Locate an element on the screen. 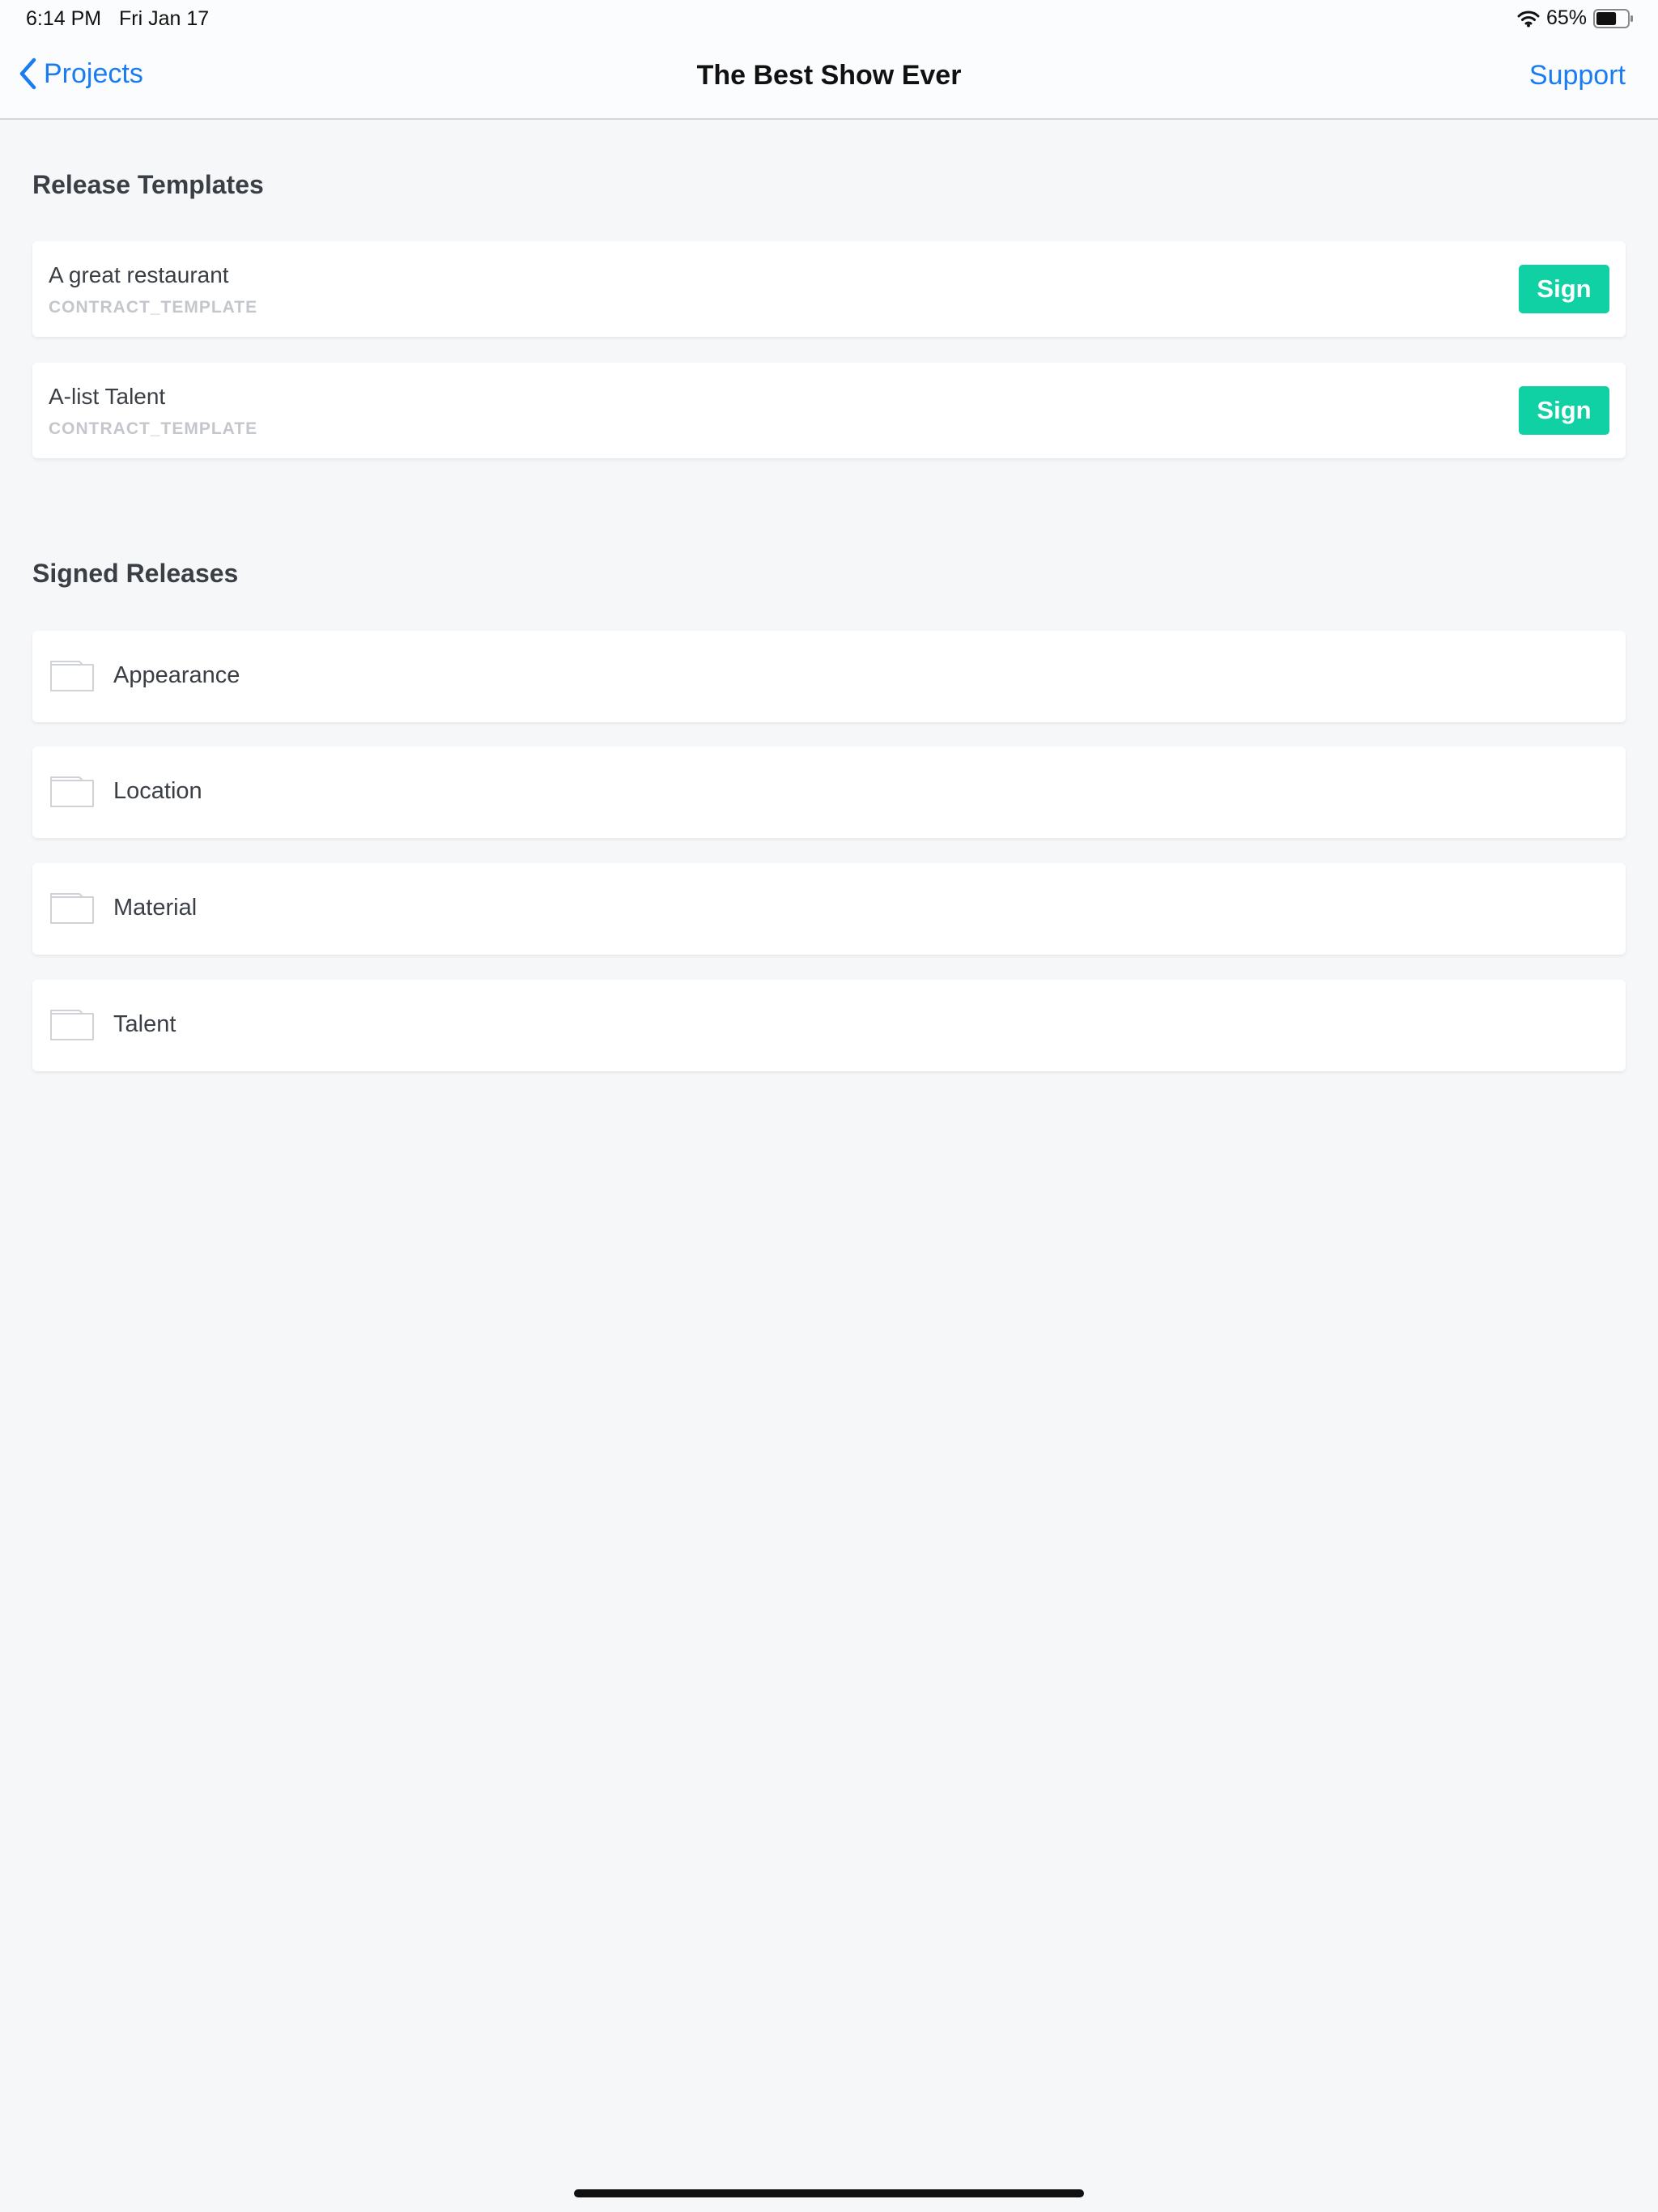 The image size is (1658, 2212). page-title: The Best Show Ever is located at coordinates (829, 75).